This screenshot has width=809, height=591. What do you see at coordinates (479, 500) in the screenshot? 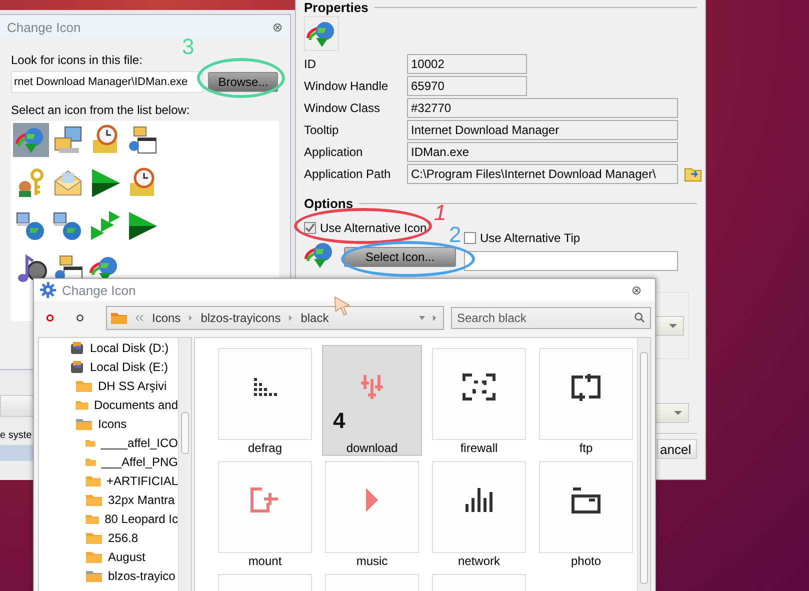
I see `signal-bars-icon` at bounding box center [479, 500].